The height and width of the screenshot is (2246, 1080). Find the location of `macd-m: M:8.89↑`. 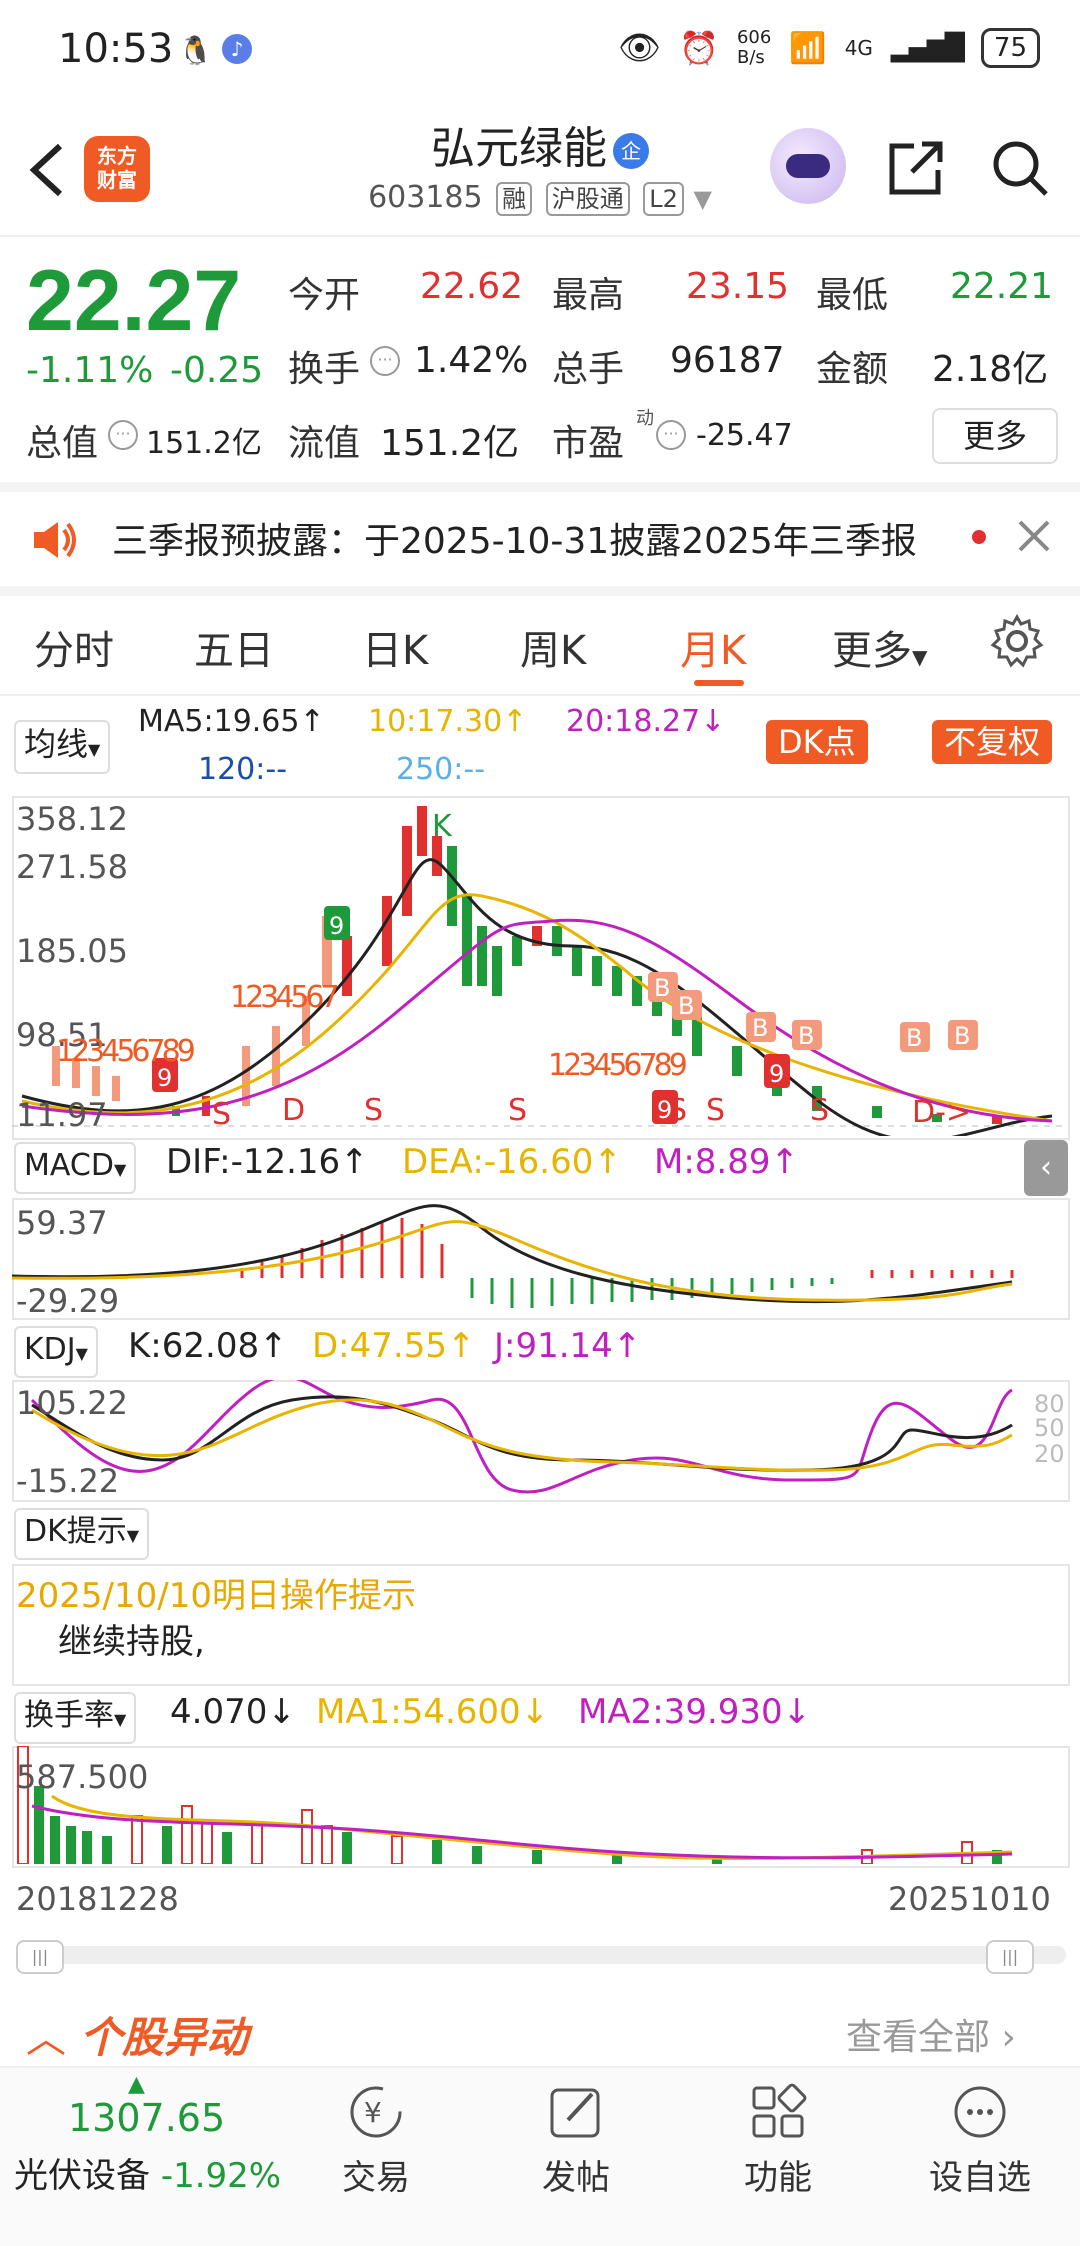

macd-m: M:8.89↑ is located at coordinates (726, 1162).